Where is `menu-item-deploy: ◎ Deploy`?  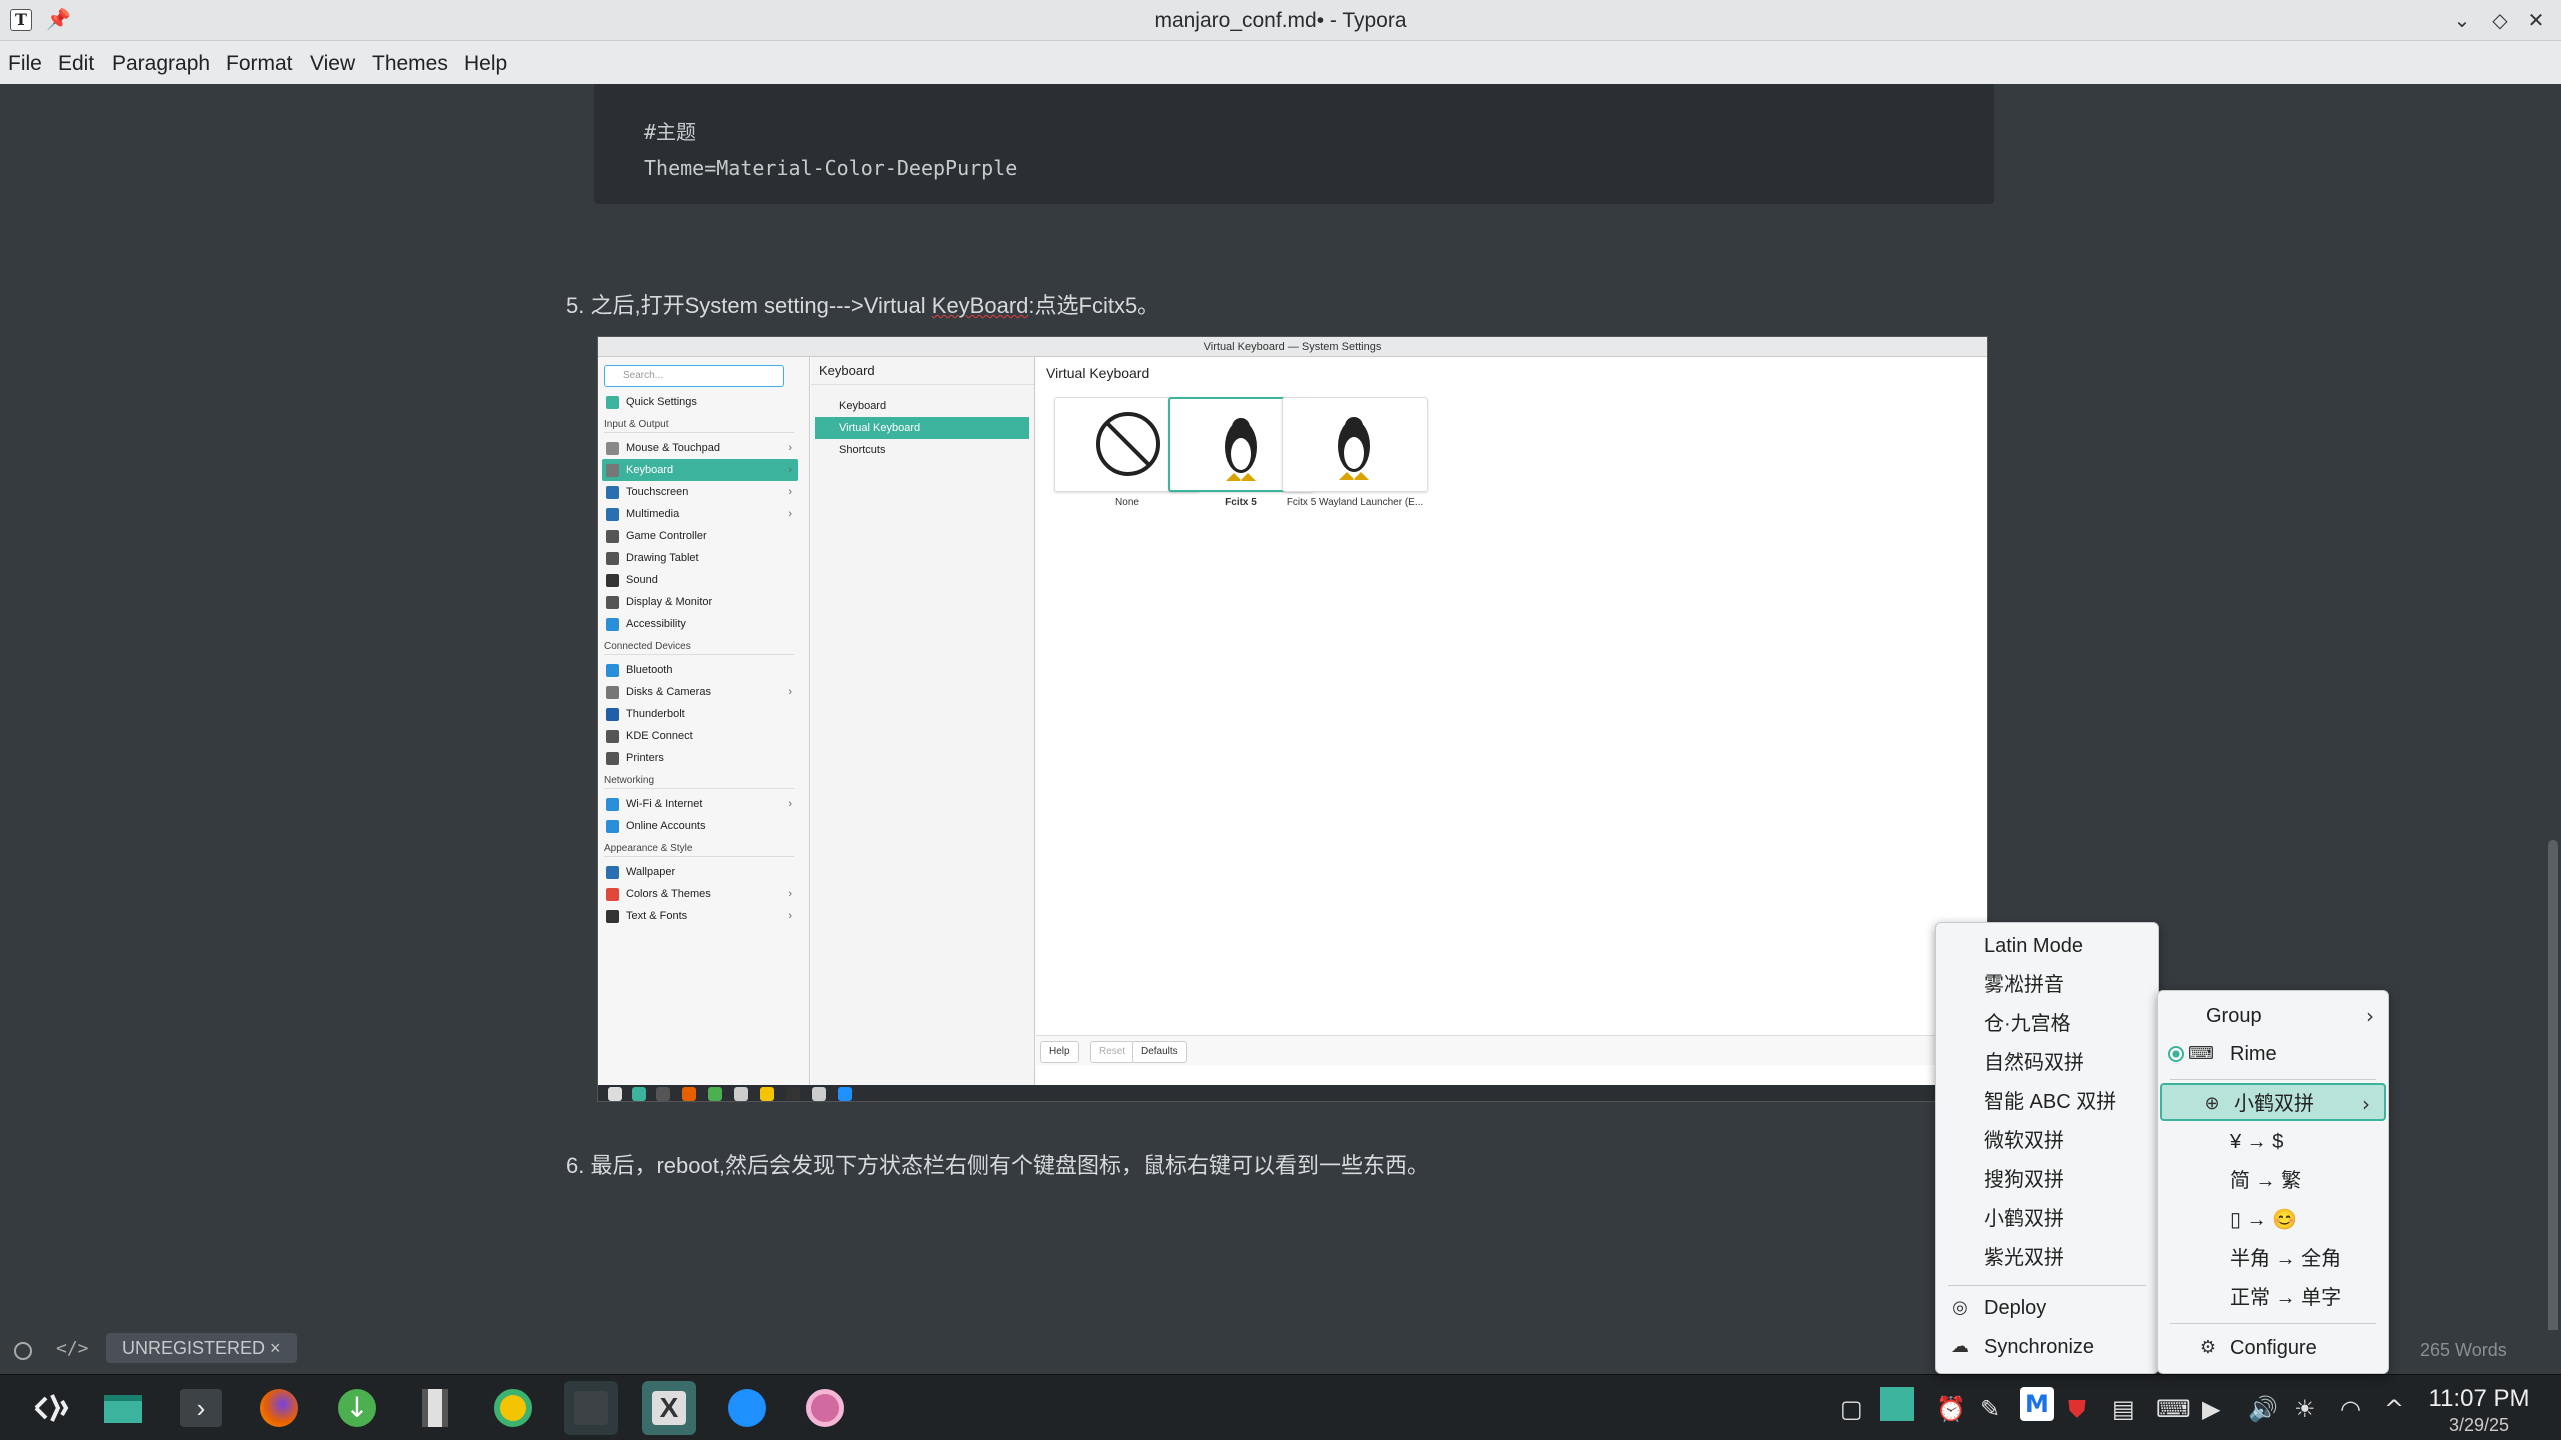 menu-item-deploy: ◎ Deploy is located at coordinates (2047, 1308).